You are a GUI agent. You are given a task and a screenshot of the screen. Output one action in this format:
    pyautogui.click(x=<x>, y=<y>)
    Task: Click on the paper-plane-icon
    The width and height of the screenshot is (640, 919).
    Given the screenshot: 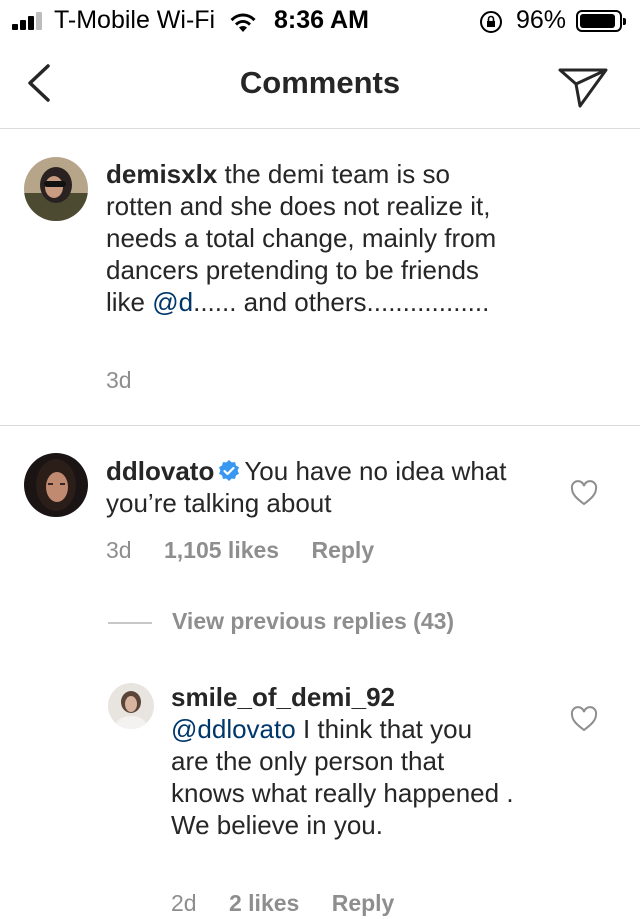 What is the action you would take?
    pyautogui.click(x=583, y=86)
    